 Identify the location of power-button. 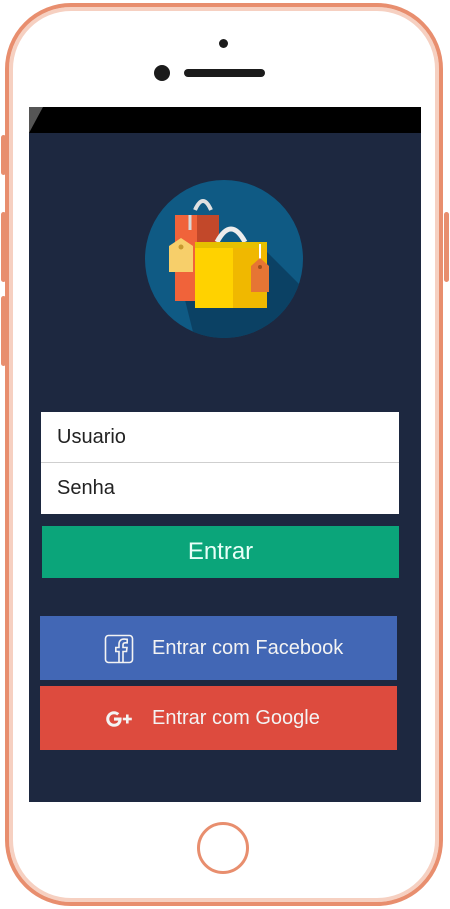
(446, 247).